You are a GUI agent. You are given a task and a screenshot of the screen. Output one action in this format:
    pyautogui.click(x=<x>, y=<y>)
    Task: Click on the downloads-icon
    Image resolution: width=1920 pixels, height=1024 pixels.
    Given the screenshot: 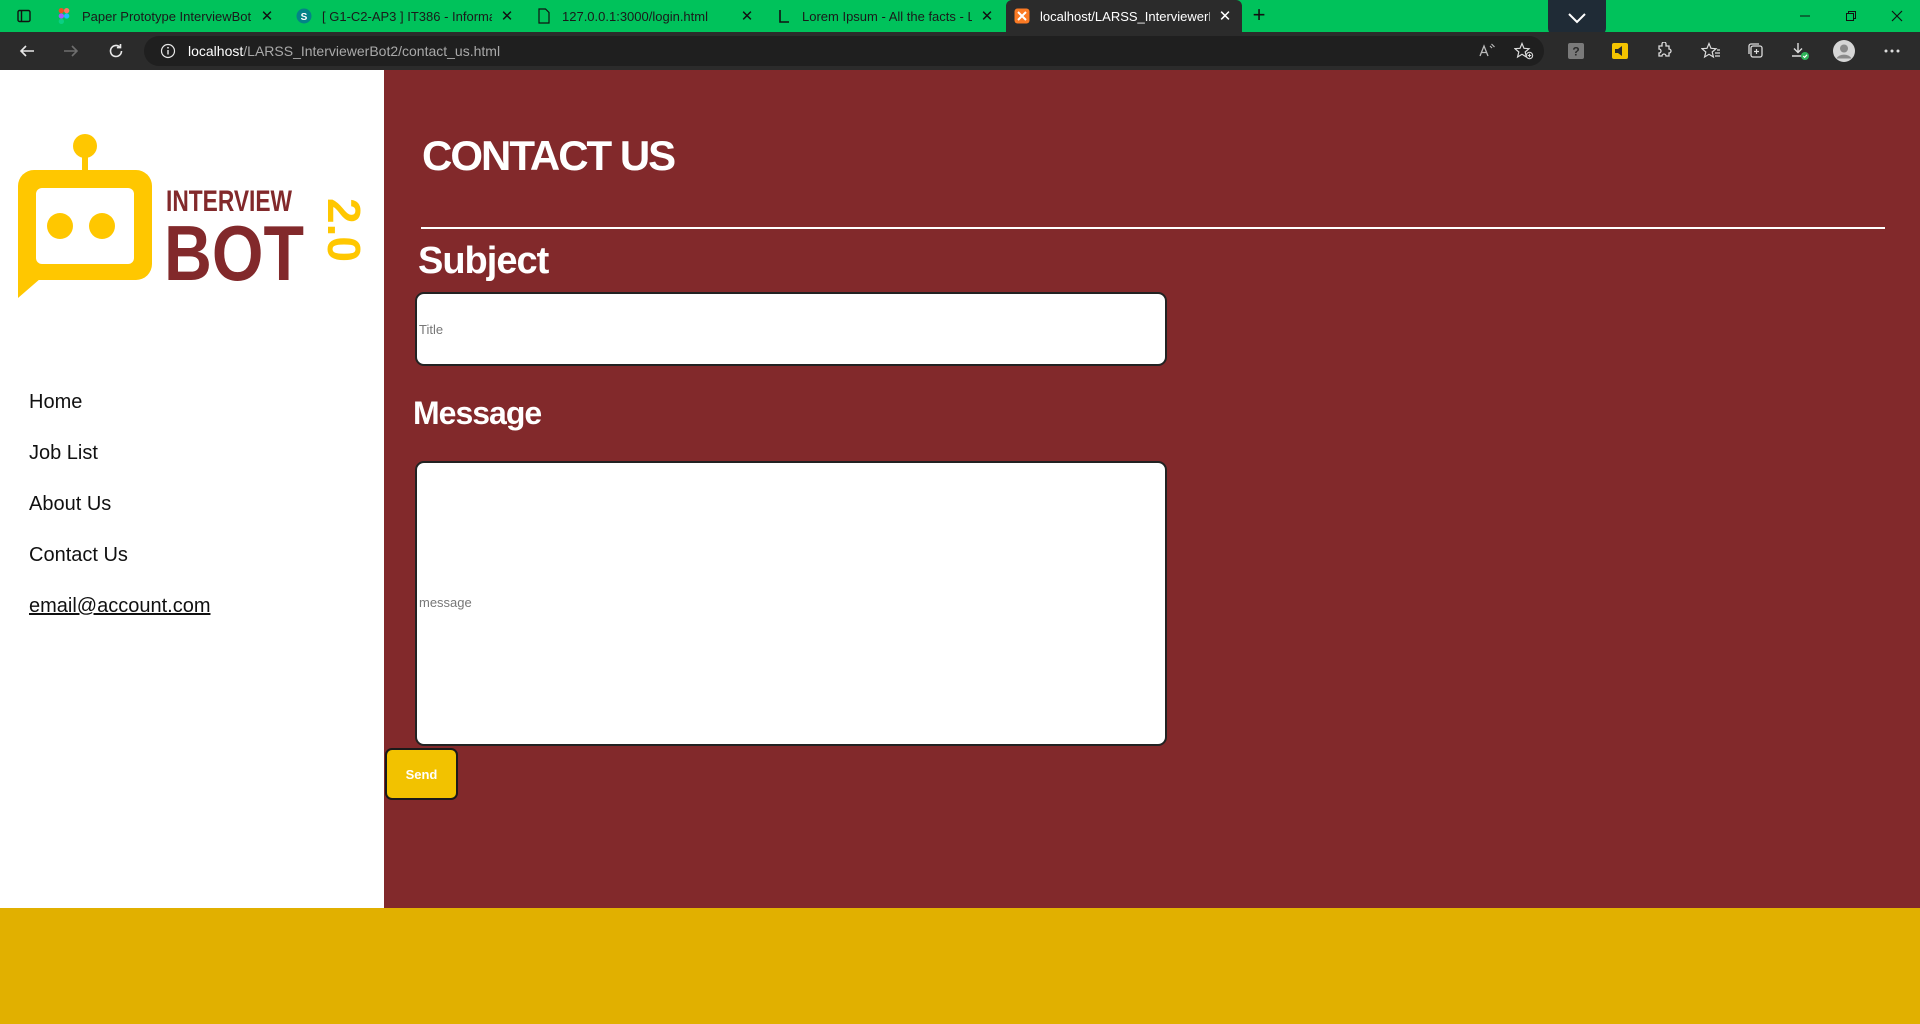 What is the action you would take?
    pyautogui.click(x=1800, y=51)
    